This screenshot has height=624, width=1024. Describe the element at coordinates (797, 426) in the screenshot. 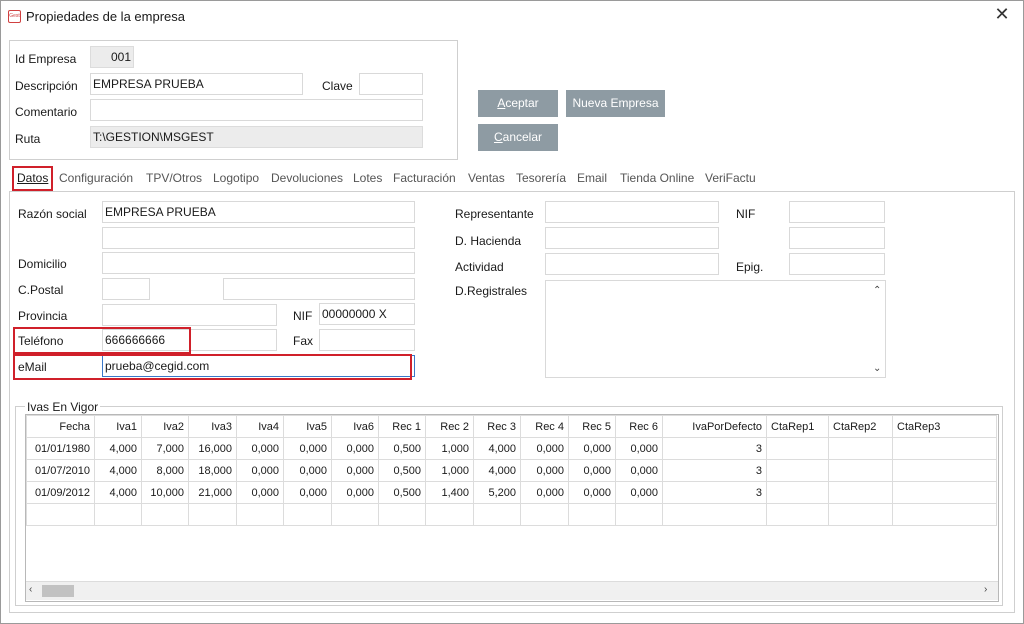

I see `col-header: CtaRep1` at that location.